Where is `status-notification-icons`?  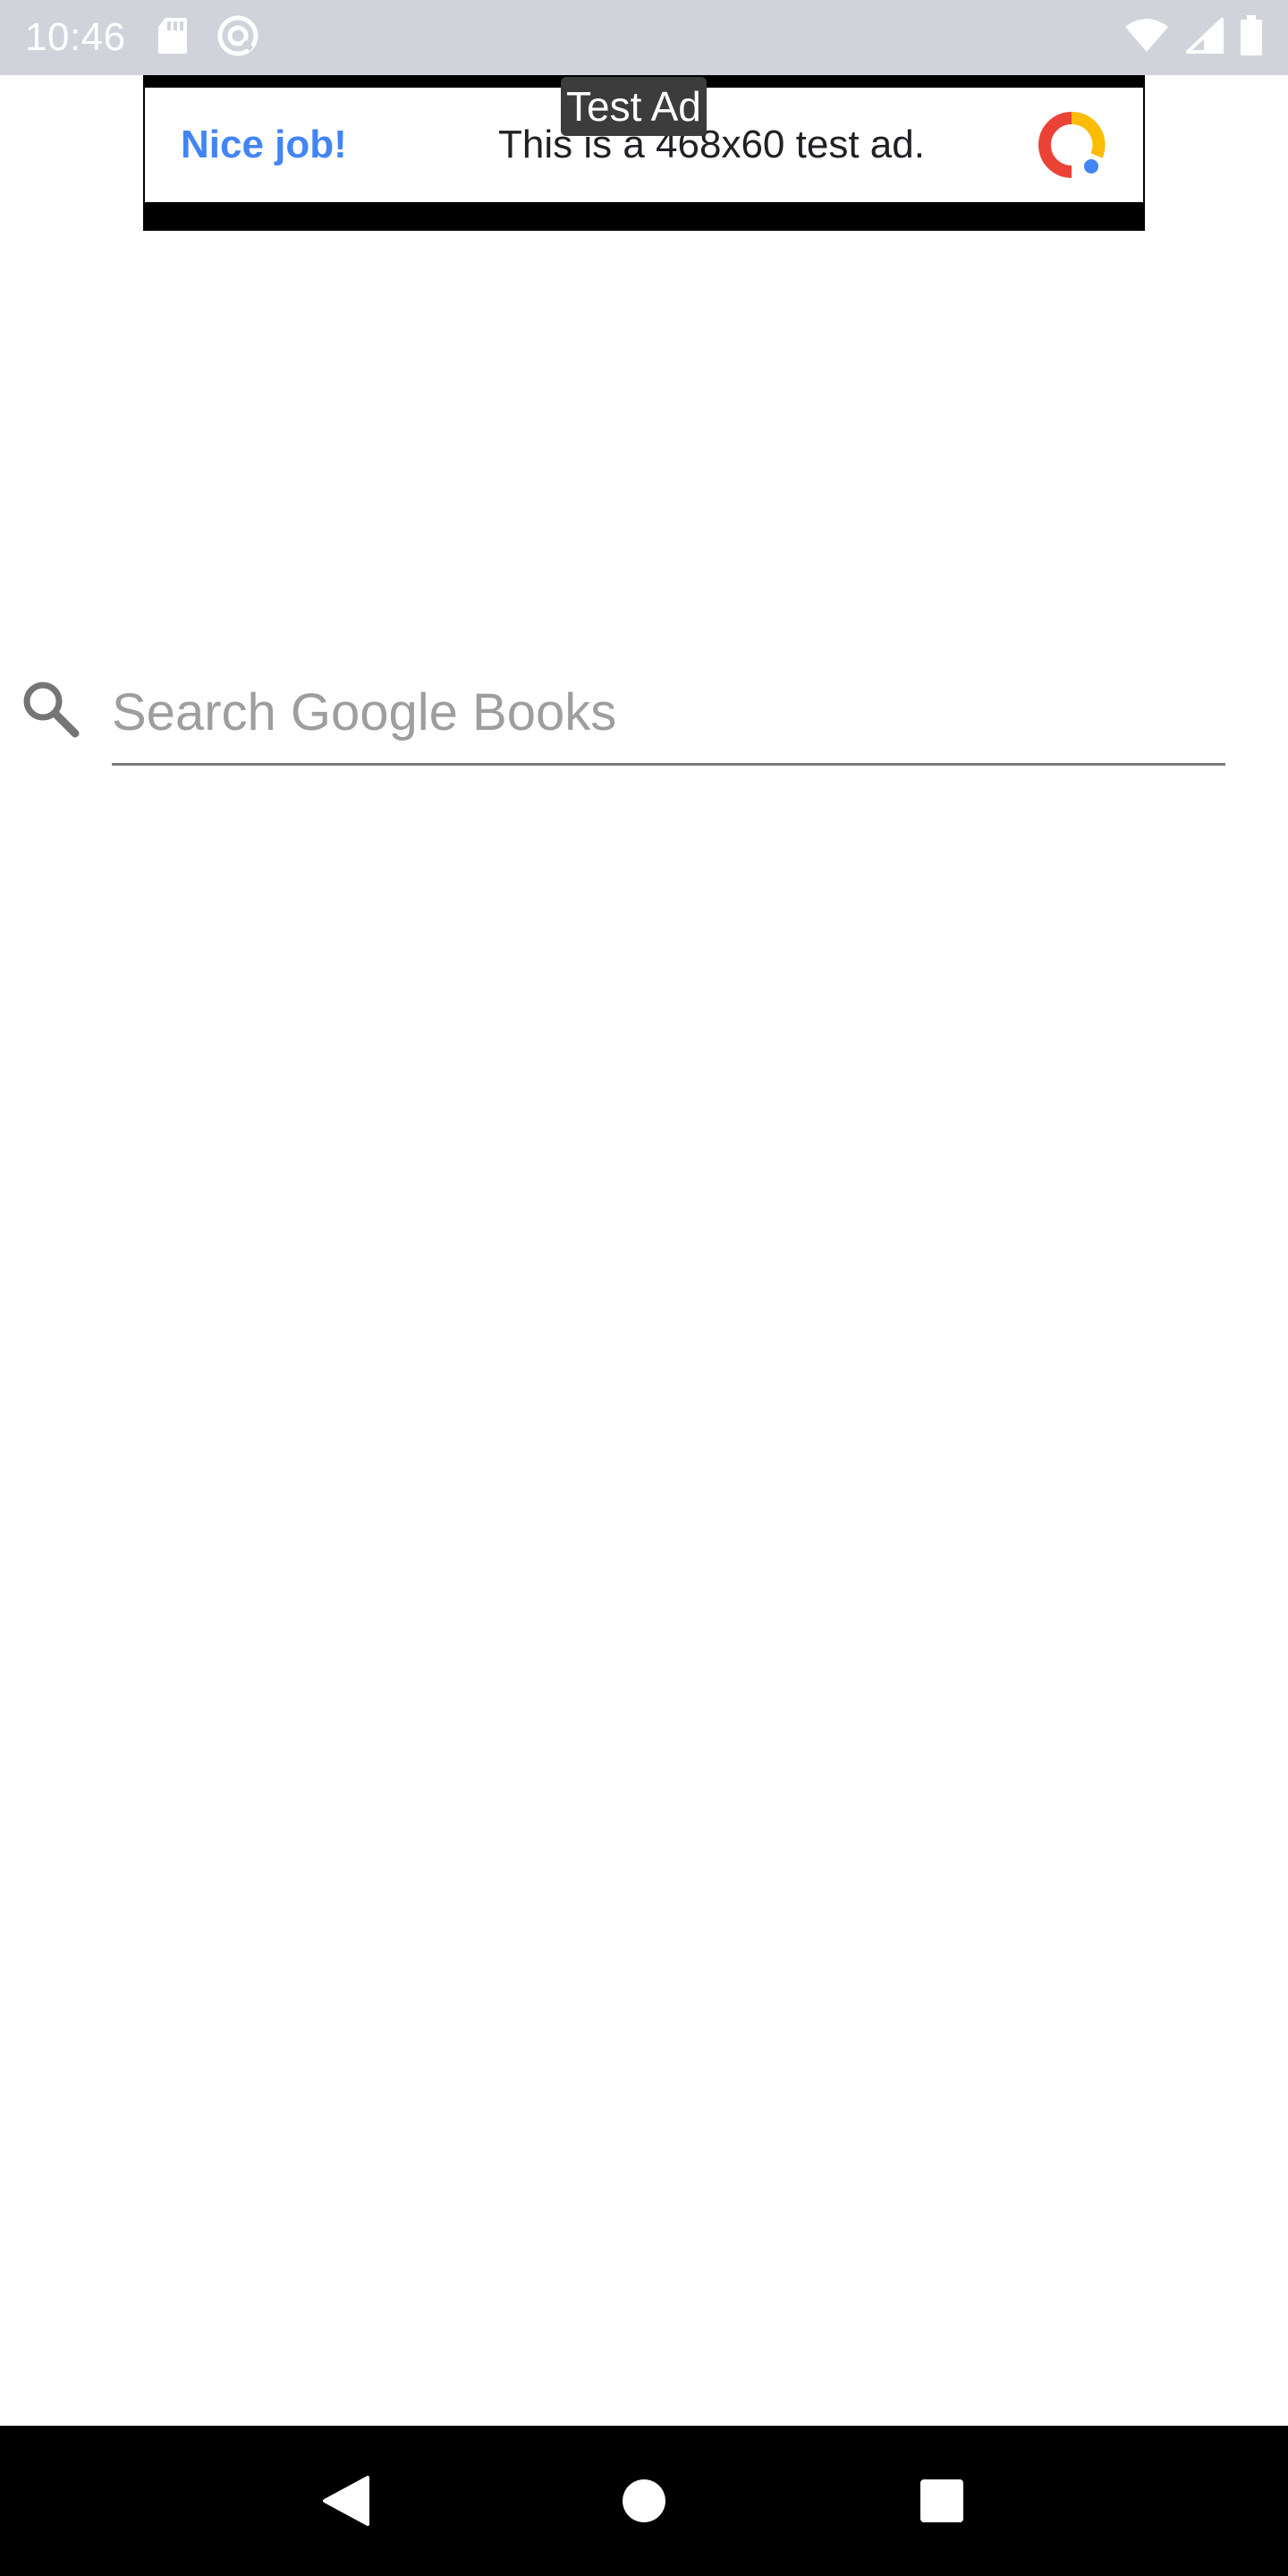
status-notification-icons is located at coordinates (208, 38).